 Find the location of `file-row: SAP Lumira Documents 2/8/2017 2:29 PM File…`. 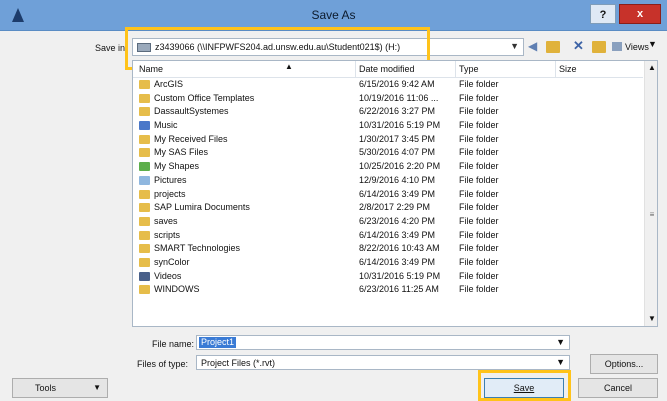

file-row: SAP Lumira Documents 2/8/2017 2:29 PM File… is located at coordinates (388, 208).